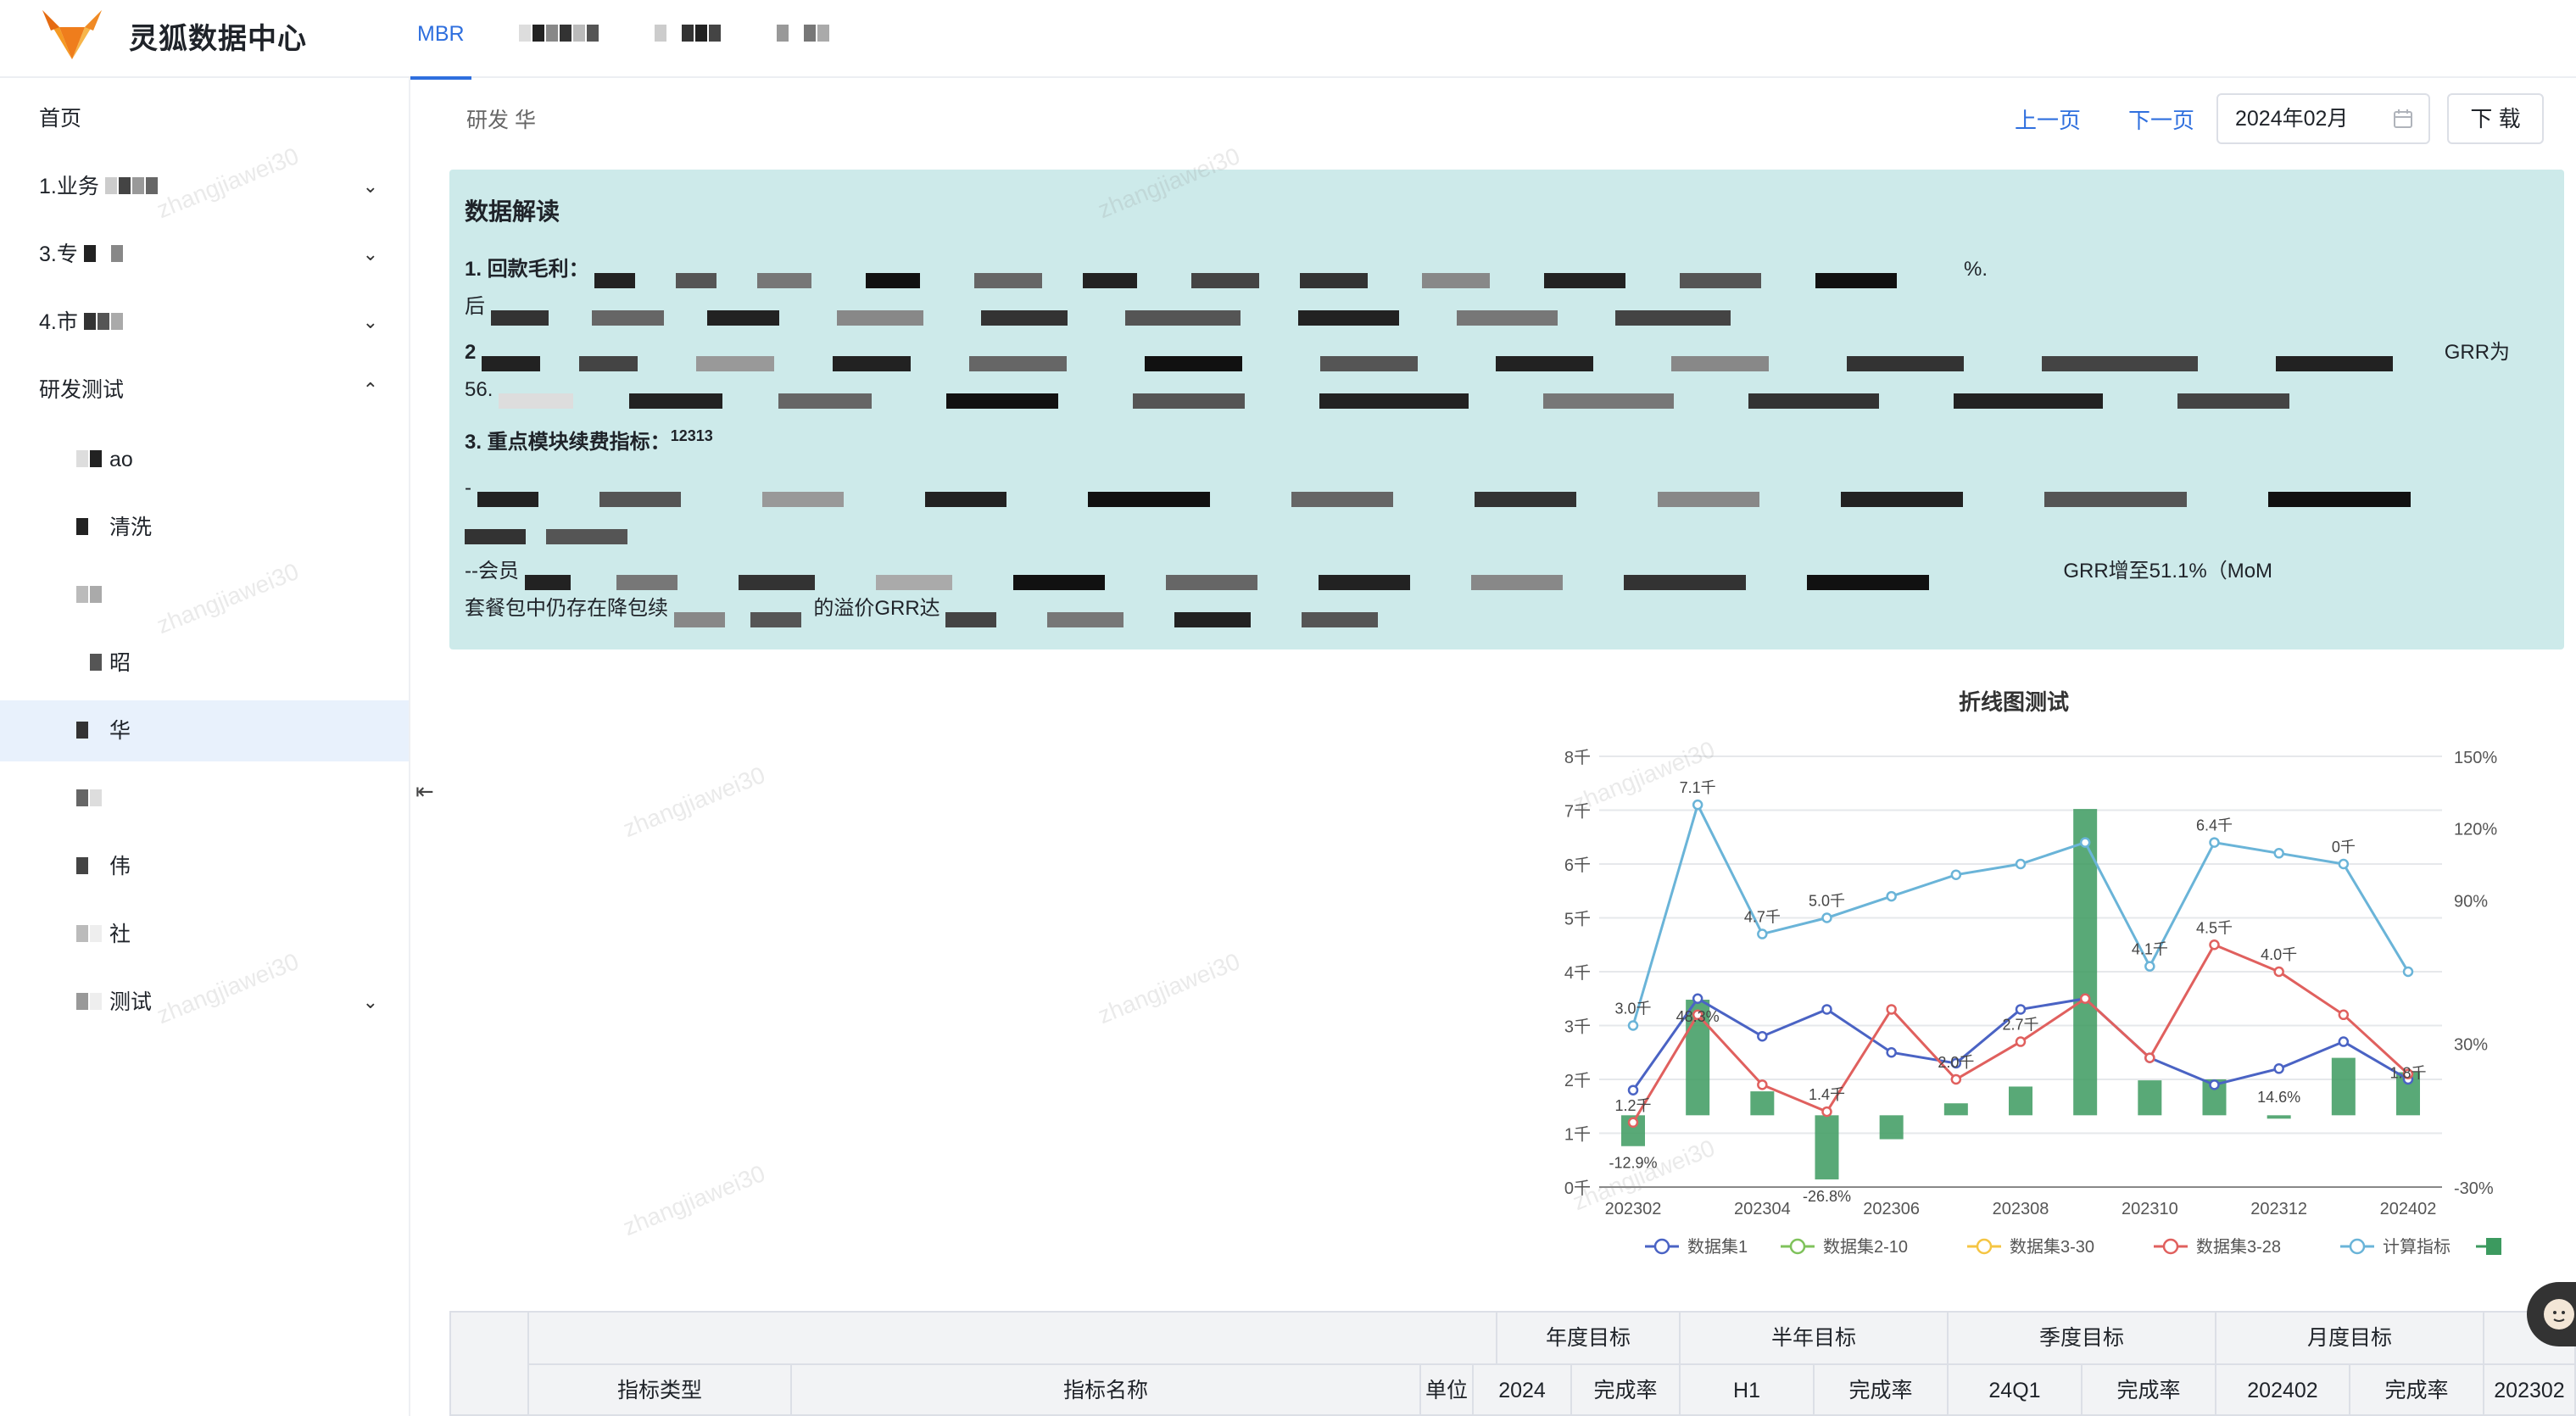  I want to click on x-tick-label: 202304, so click(1762, 1209).